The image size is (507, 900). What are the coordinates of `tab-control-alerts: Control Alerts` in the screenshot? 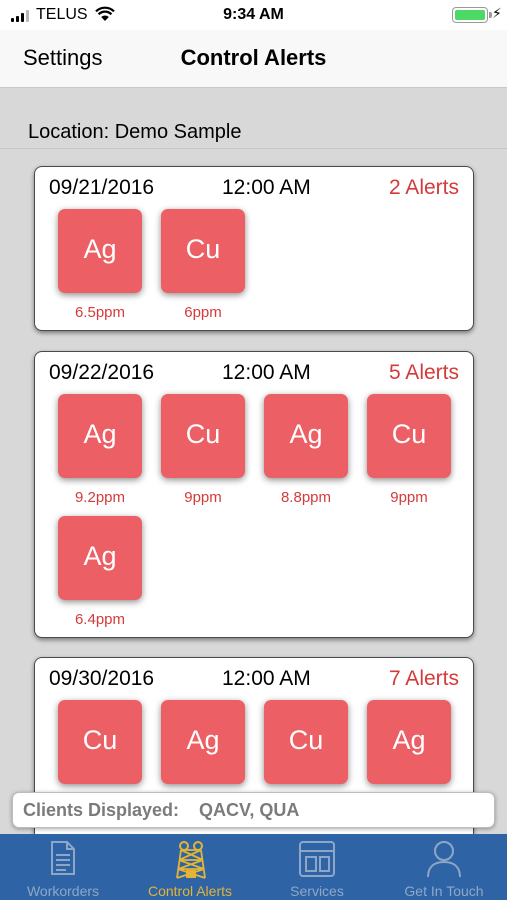 It's located at (190, 867).